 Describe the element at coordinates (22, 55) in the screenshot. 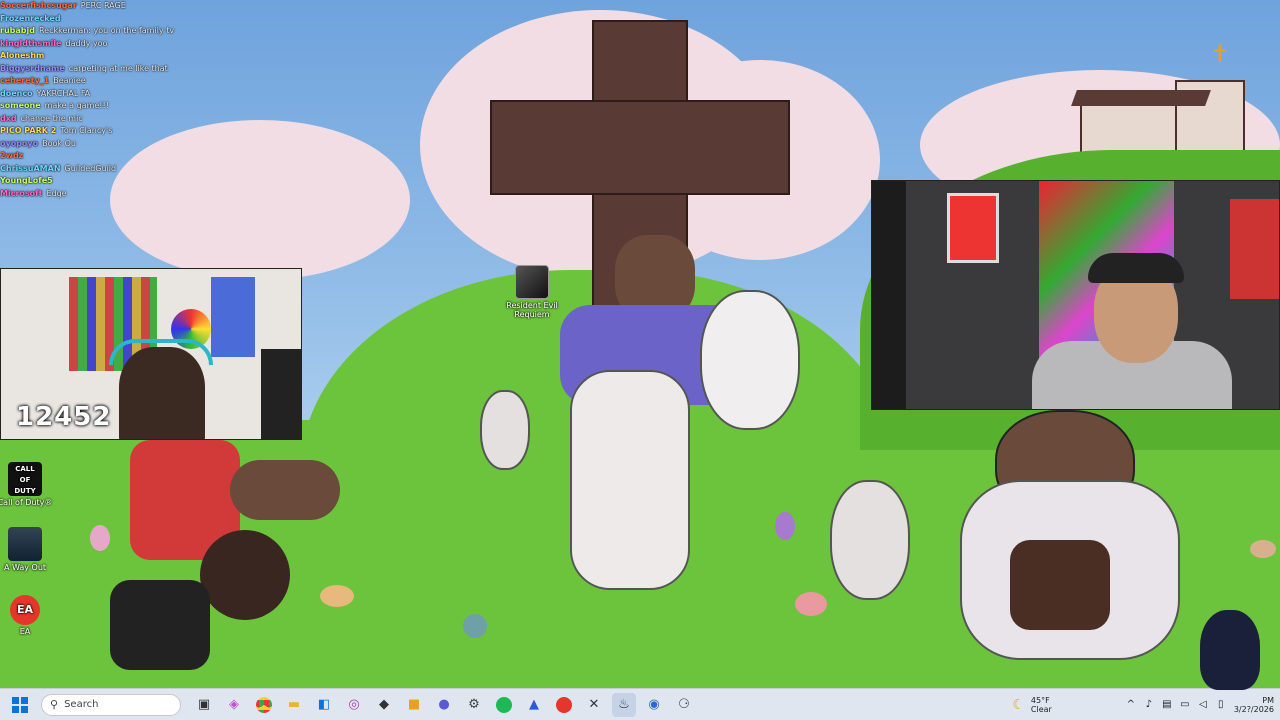

I see `chat-username: Aloneshm` at that location.